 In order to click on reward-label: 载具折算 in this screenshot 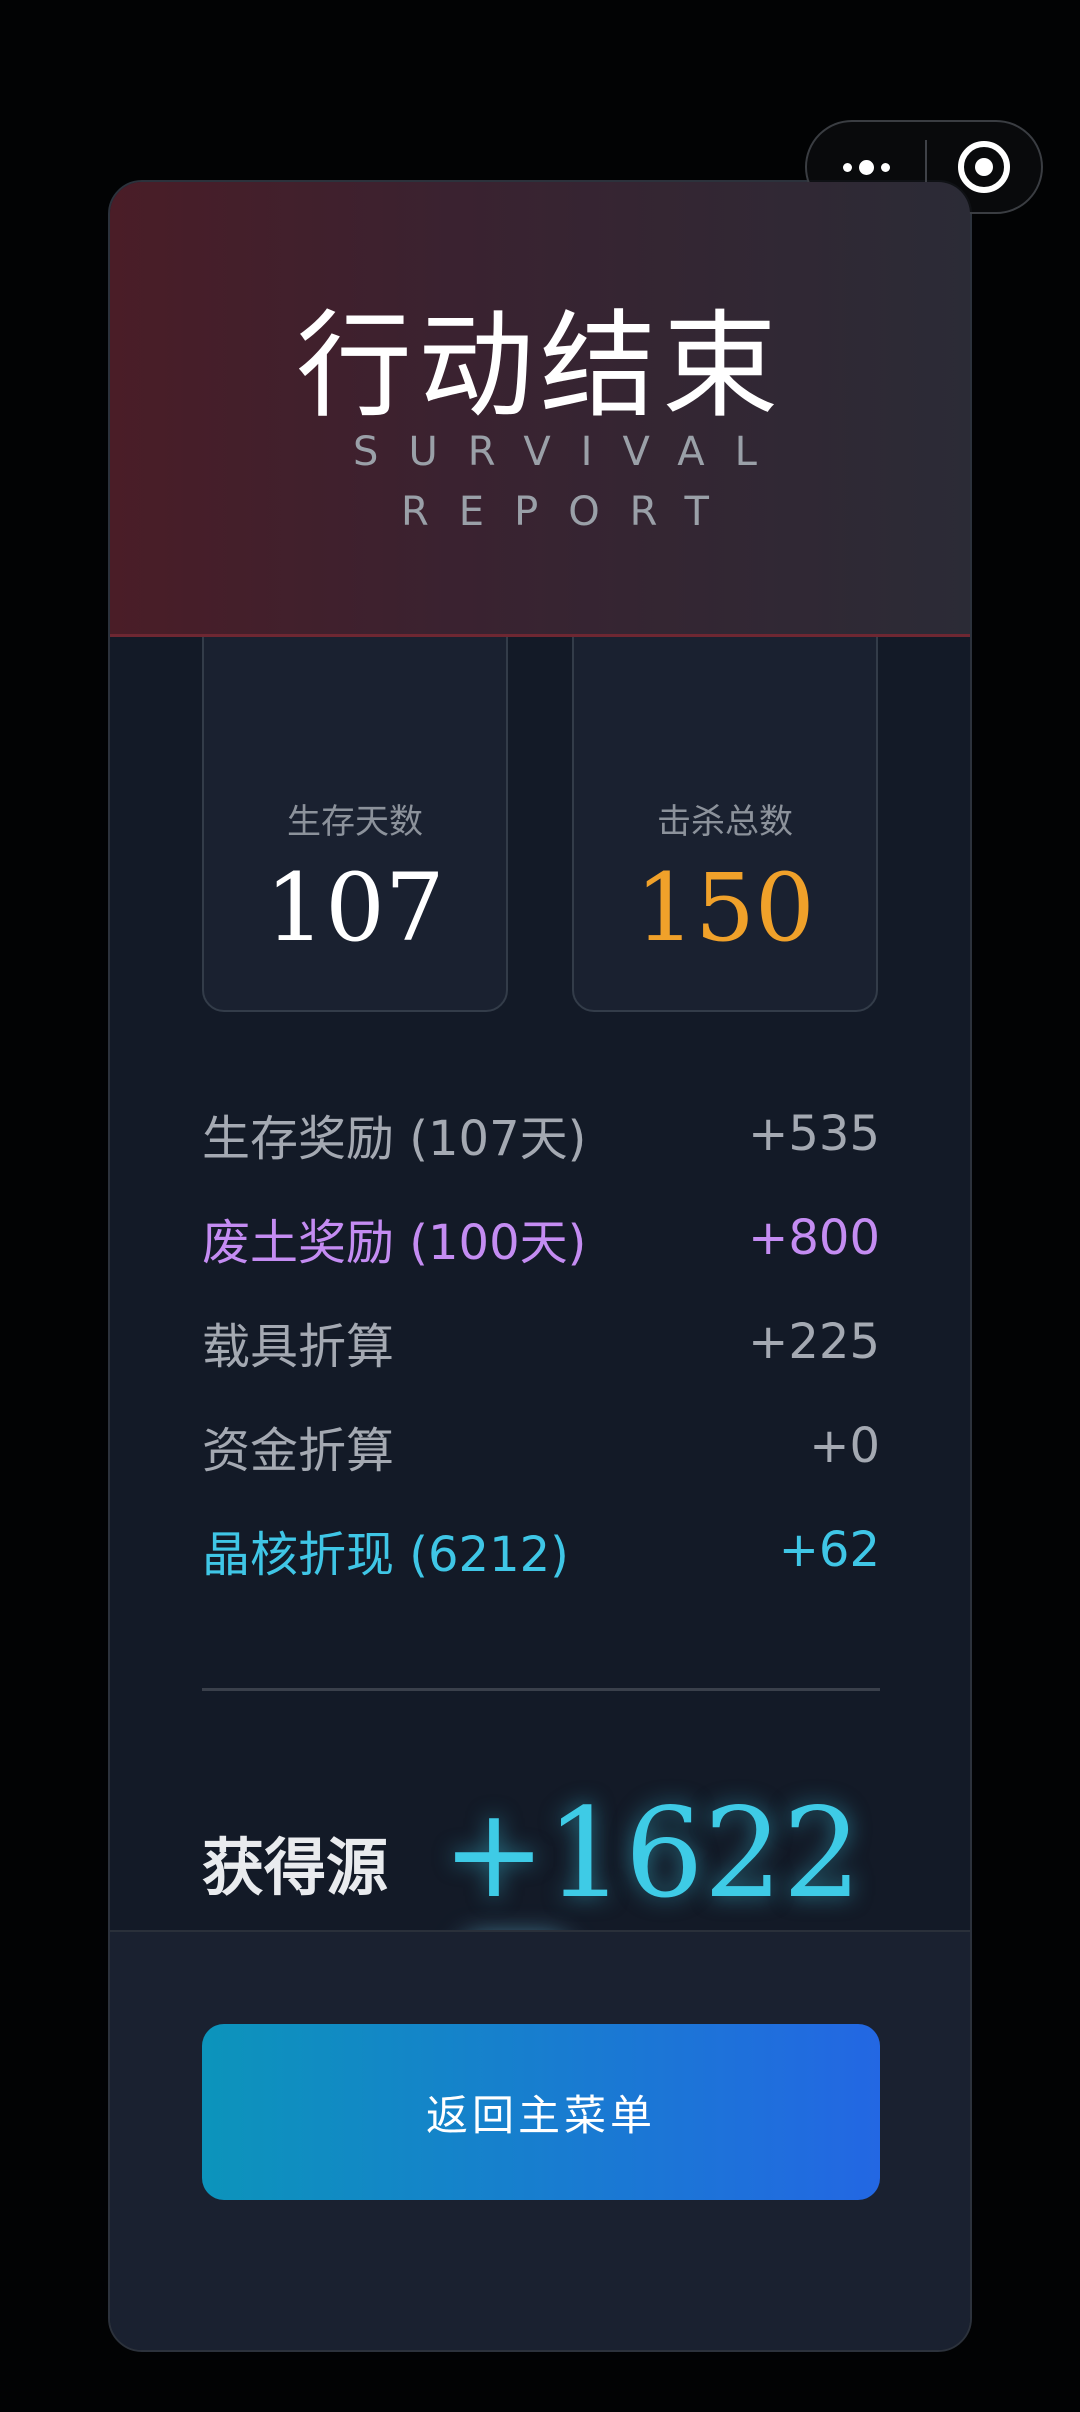, I will do `click(298, 1347)`.